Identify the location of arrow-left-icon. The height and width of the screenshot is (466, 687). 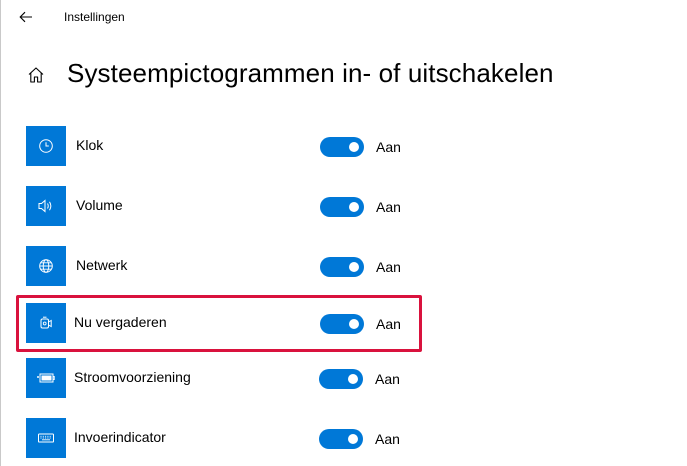
(25, 17).